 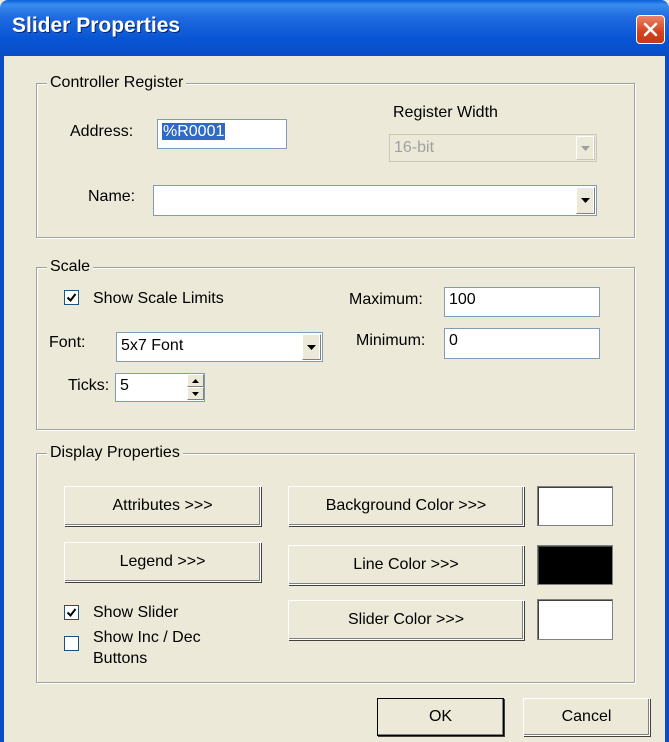 I want to click on register-width-select: 16-bit, so click(x=493, y=148).